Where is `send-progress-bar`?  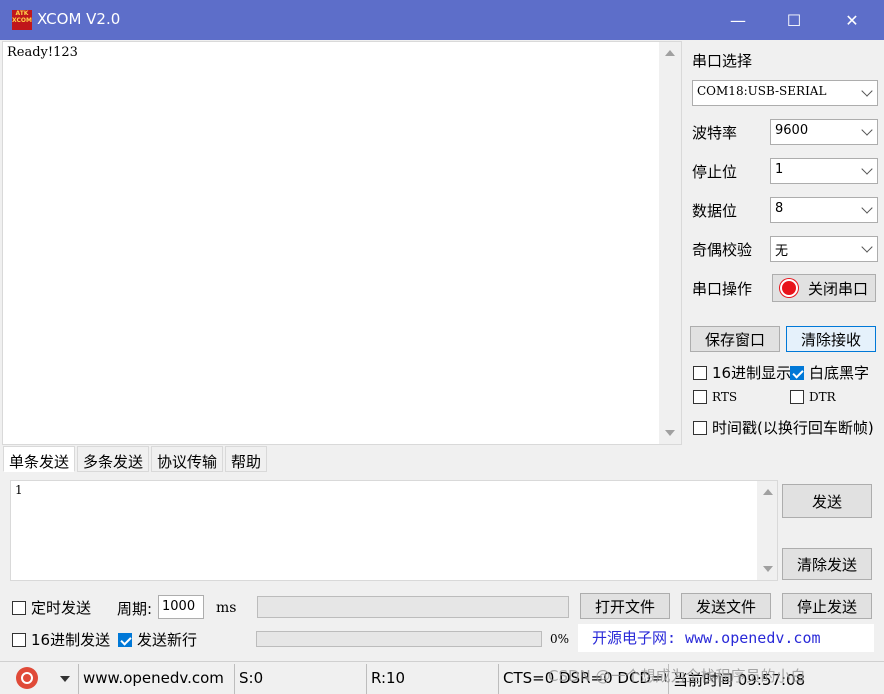
send-progress-bar is located at coordinates (399, 639).